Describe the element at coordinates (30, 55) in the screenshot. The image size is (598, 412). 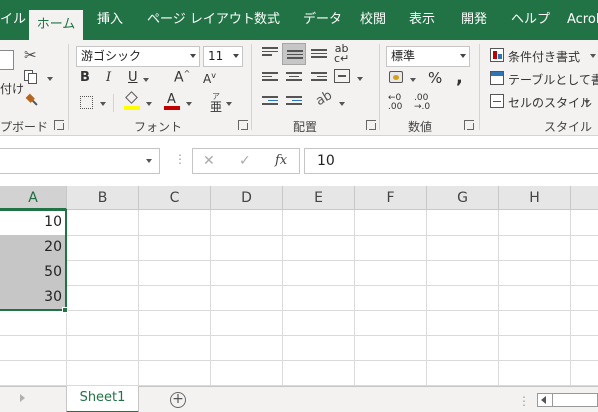
I see `cut-icon: ✂` at that location.